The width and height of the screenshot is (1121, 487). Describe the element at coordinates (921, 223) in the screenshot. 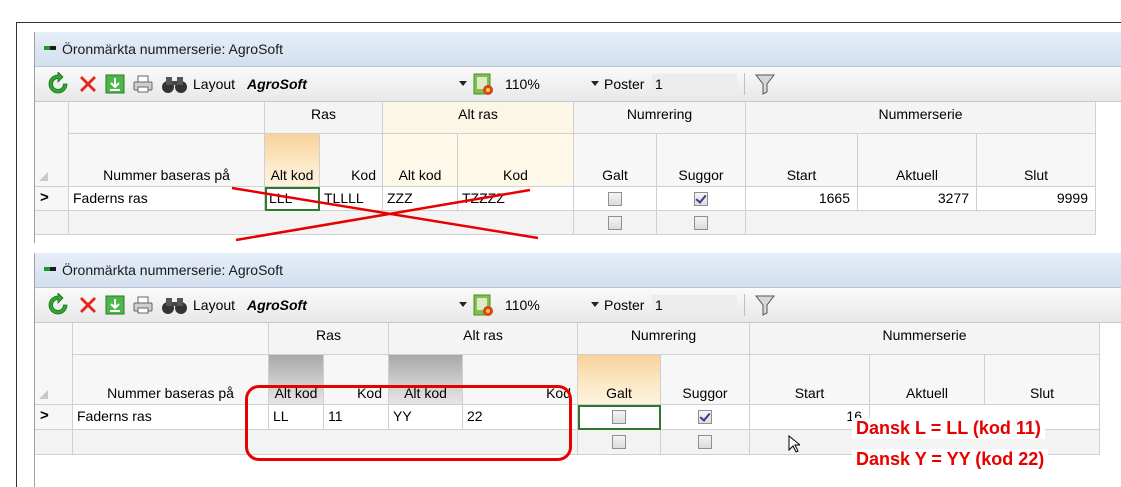

I see `new-row-nummerserie` at that location.